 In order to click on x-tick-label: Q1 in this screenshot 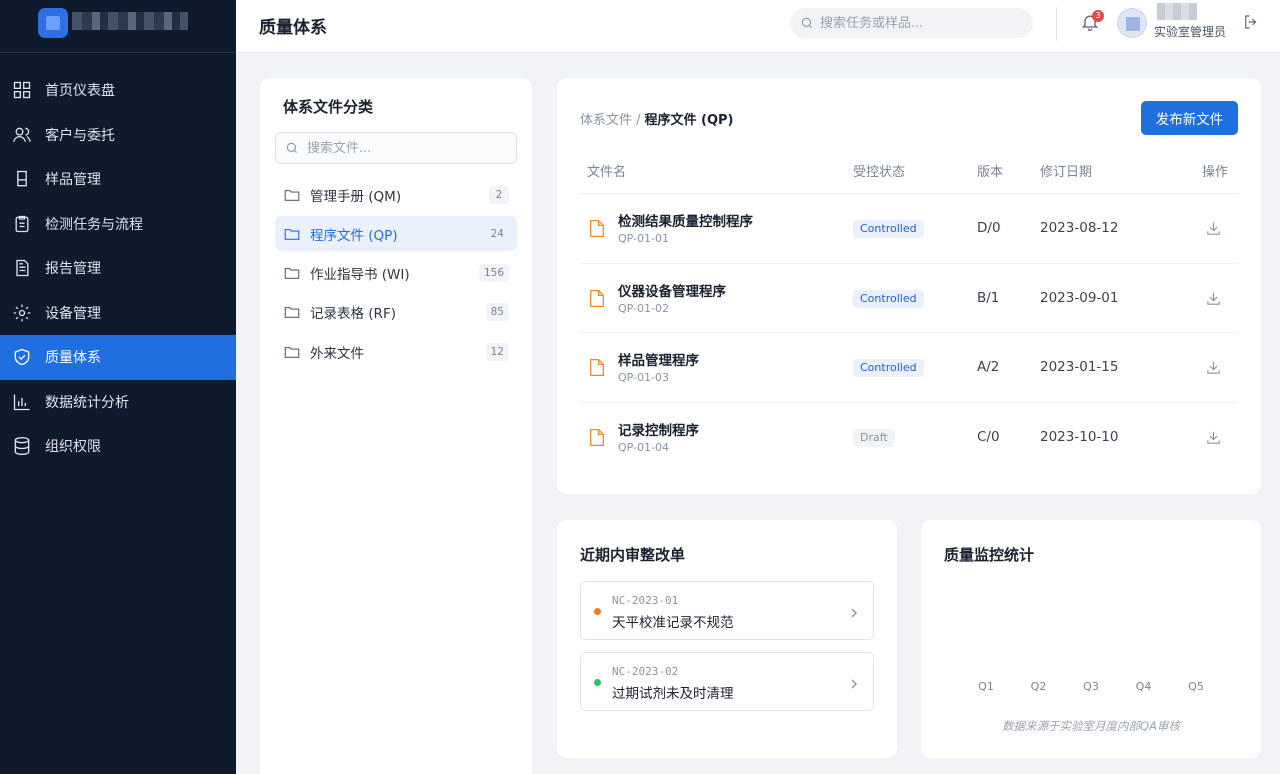, I will do `click(986, 686)`.